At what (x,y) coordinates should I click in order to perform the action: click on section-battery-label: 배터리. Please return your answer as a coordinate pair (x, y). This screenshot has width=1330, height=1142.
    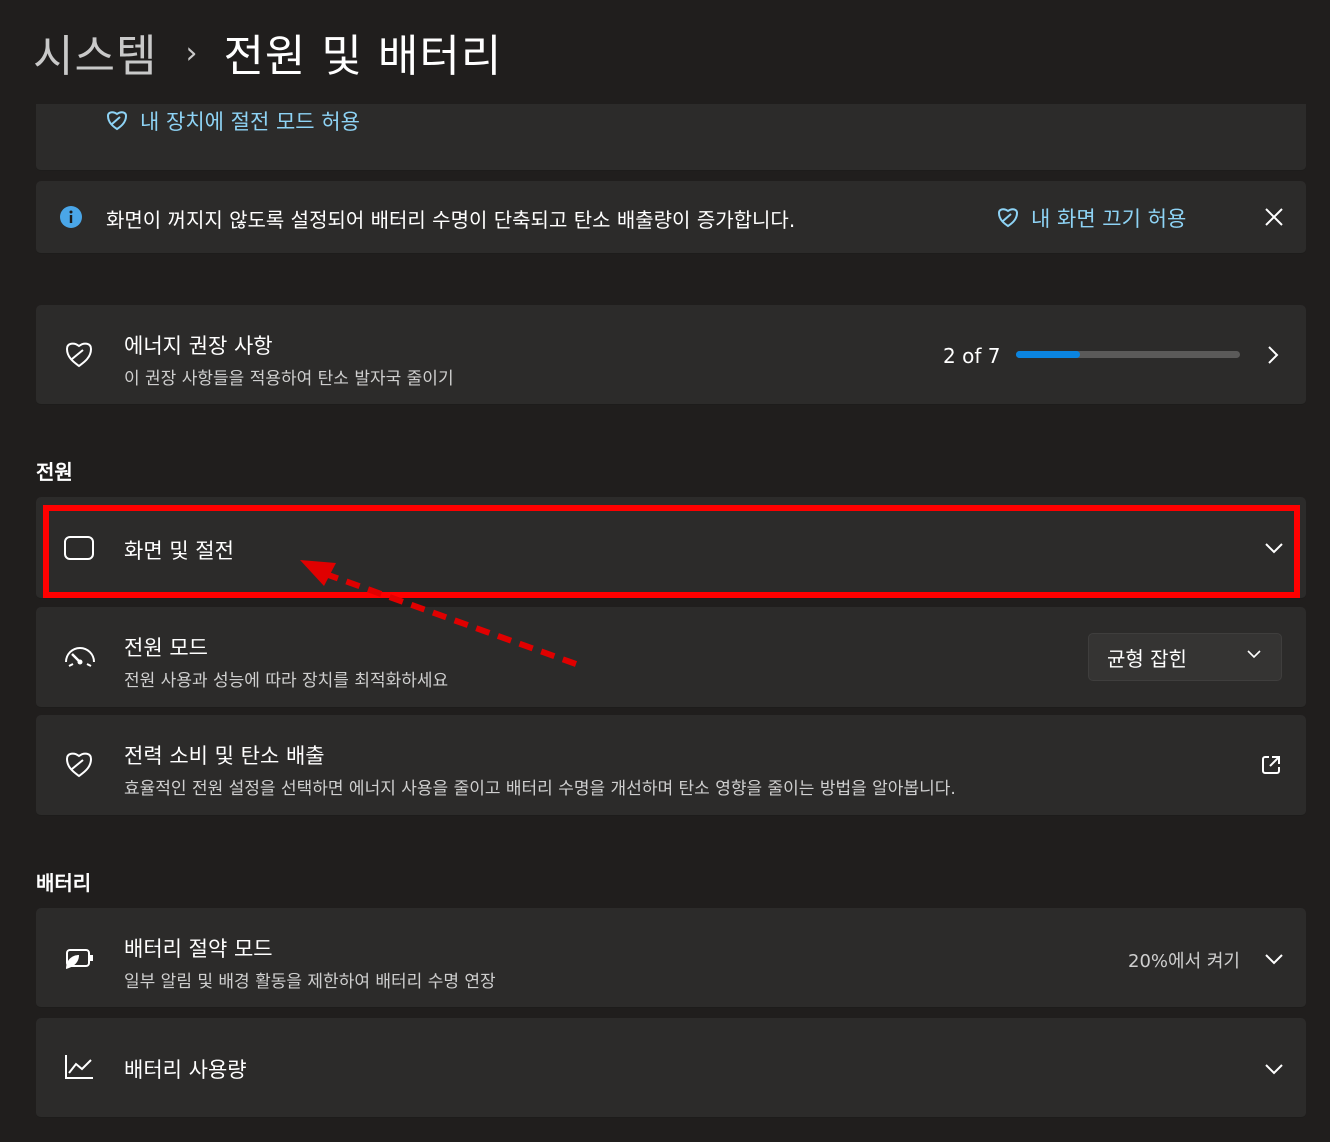
    Looking at the image, I should click on (64, 883).